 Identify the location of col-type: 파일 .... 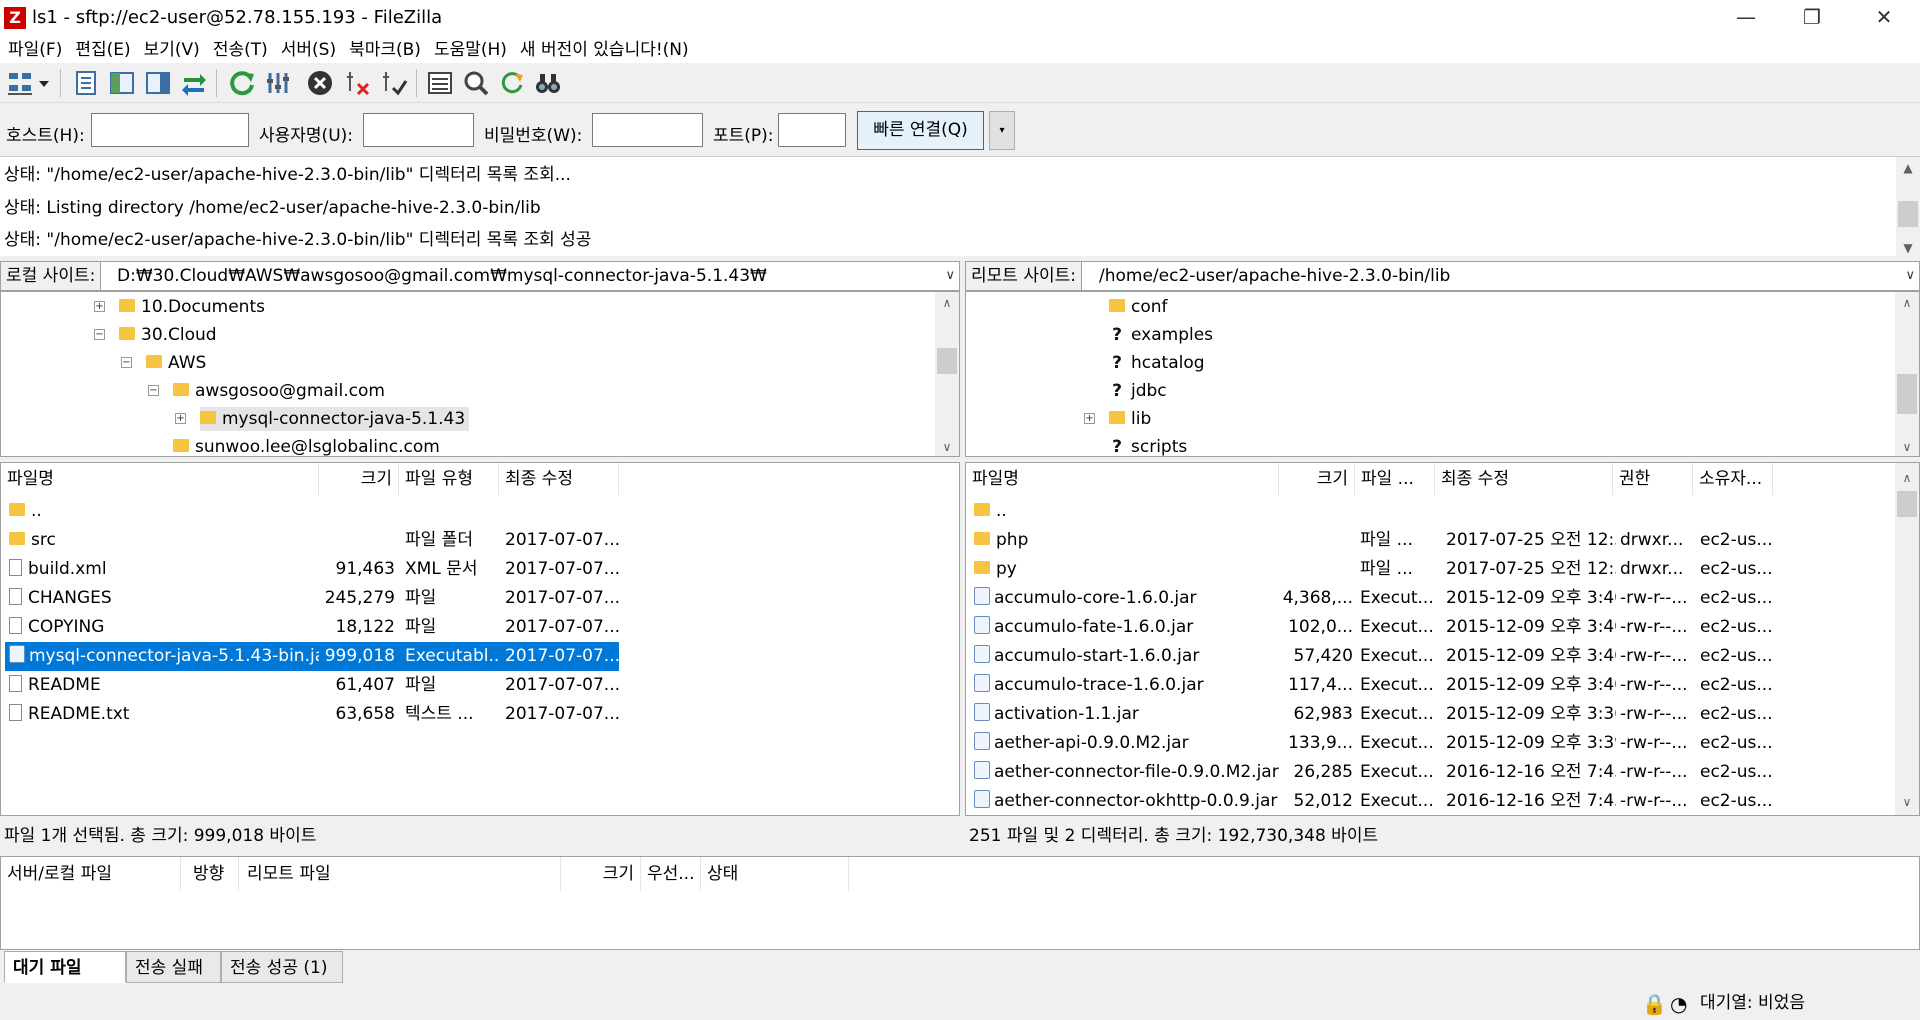
(1395, 479).